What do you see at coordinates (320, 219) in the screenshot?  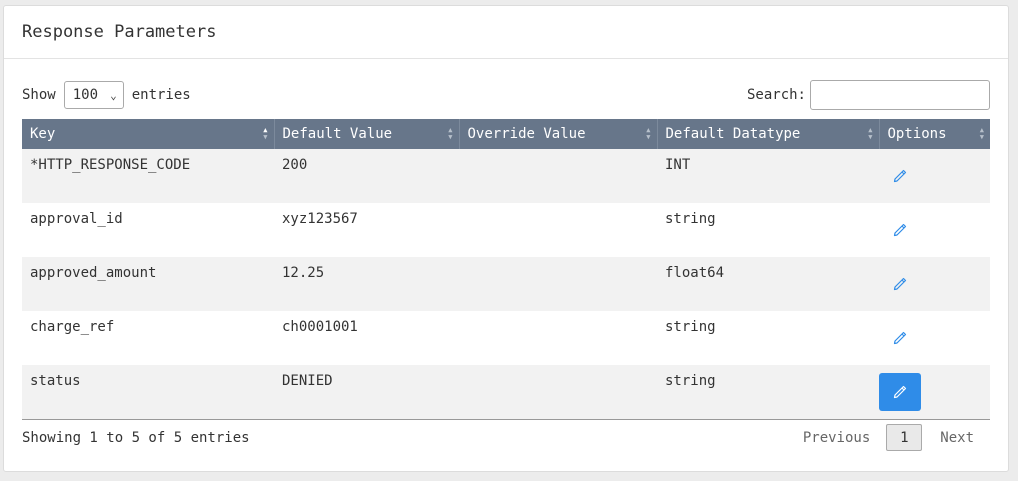 I see `cell-default-value: xyz123567` at bounding box center [320, 219].